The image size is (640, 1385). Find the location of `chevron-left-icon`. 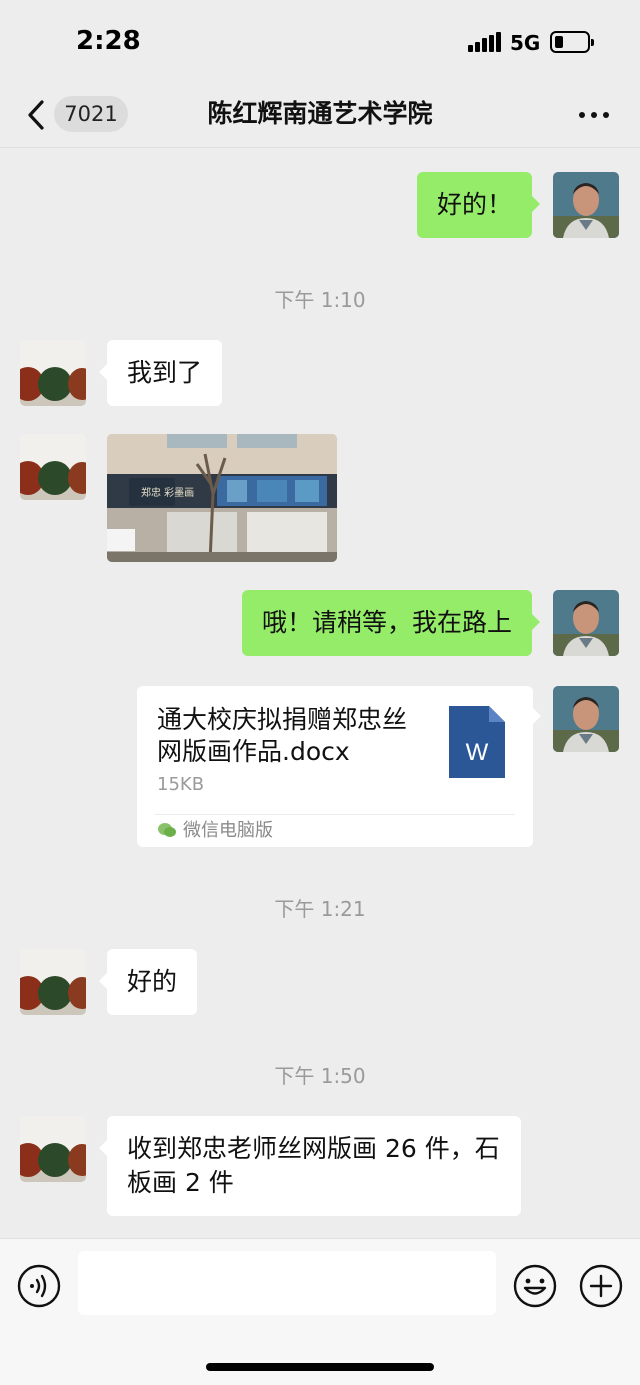

chevron-left-icon is located at coordinates (37, 115).